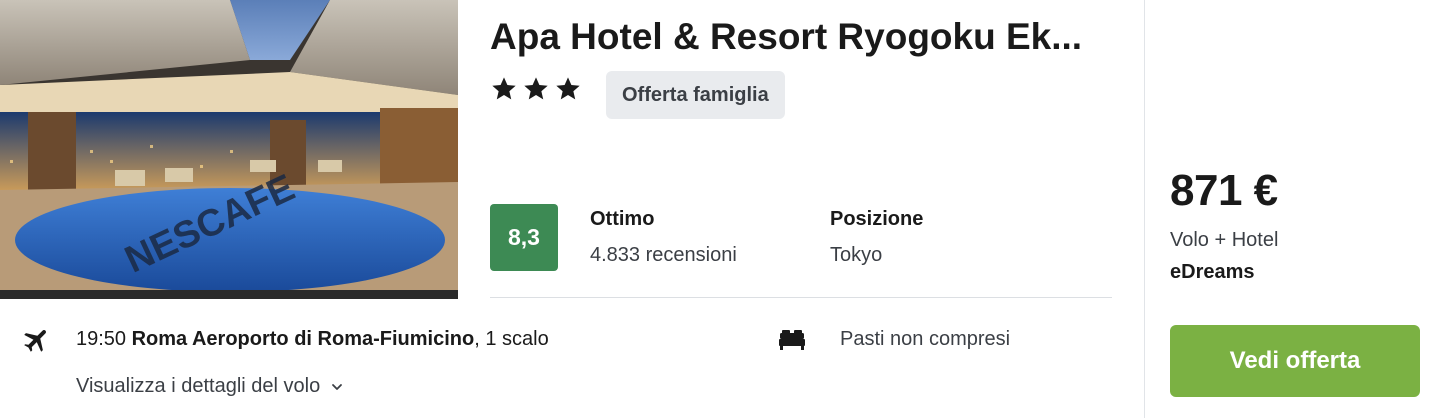 The height and width of the screenshot is (418, 1440). What do you see at coordinates (801, 297) in the screenshot?
I see `section-divider` at bounding box center [801, 297].